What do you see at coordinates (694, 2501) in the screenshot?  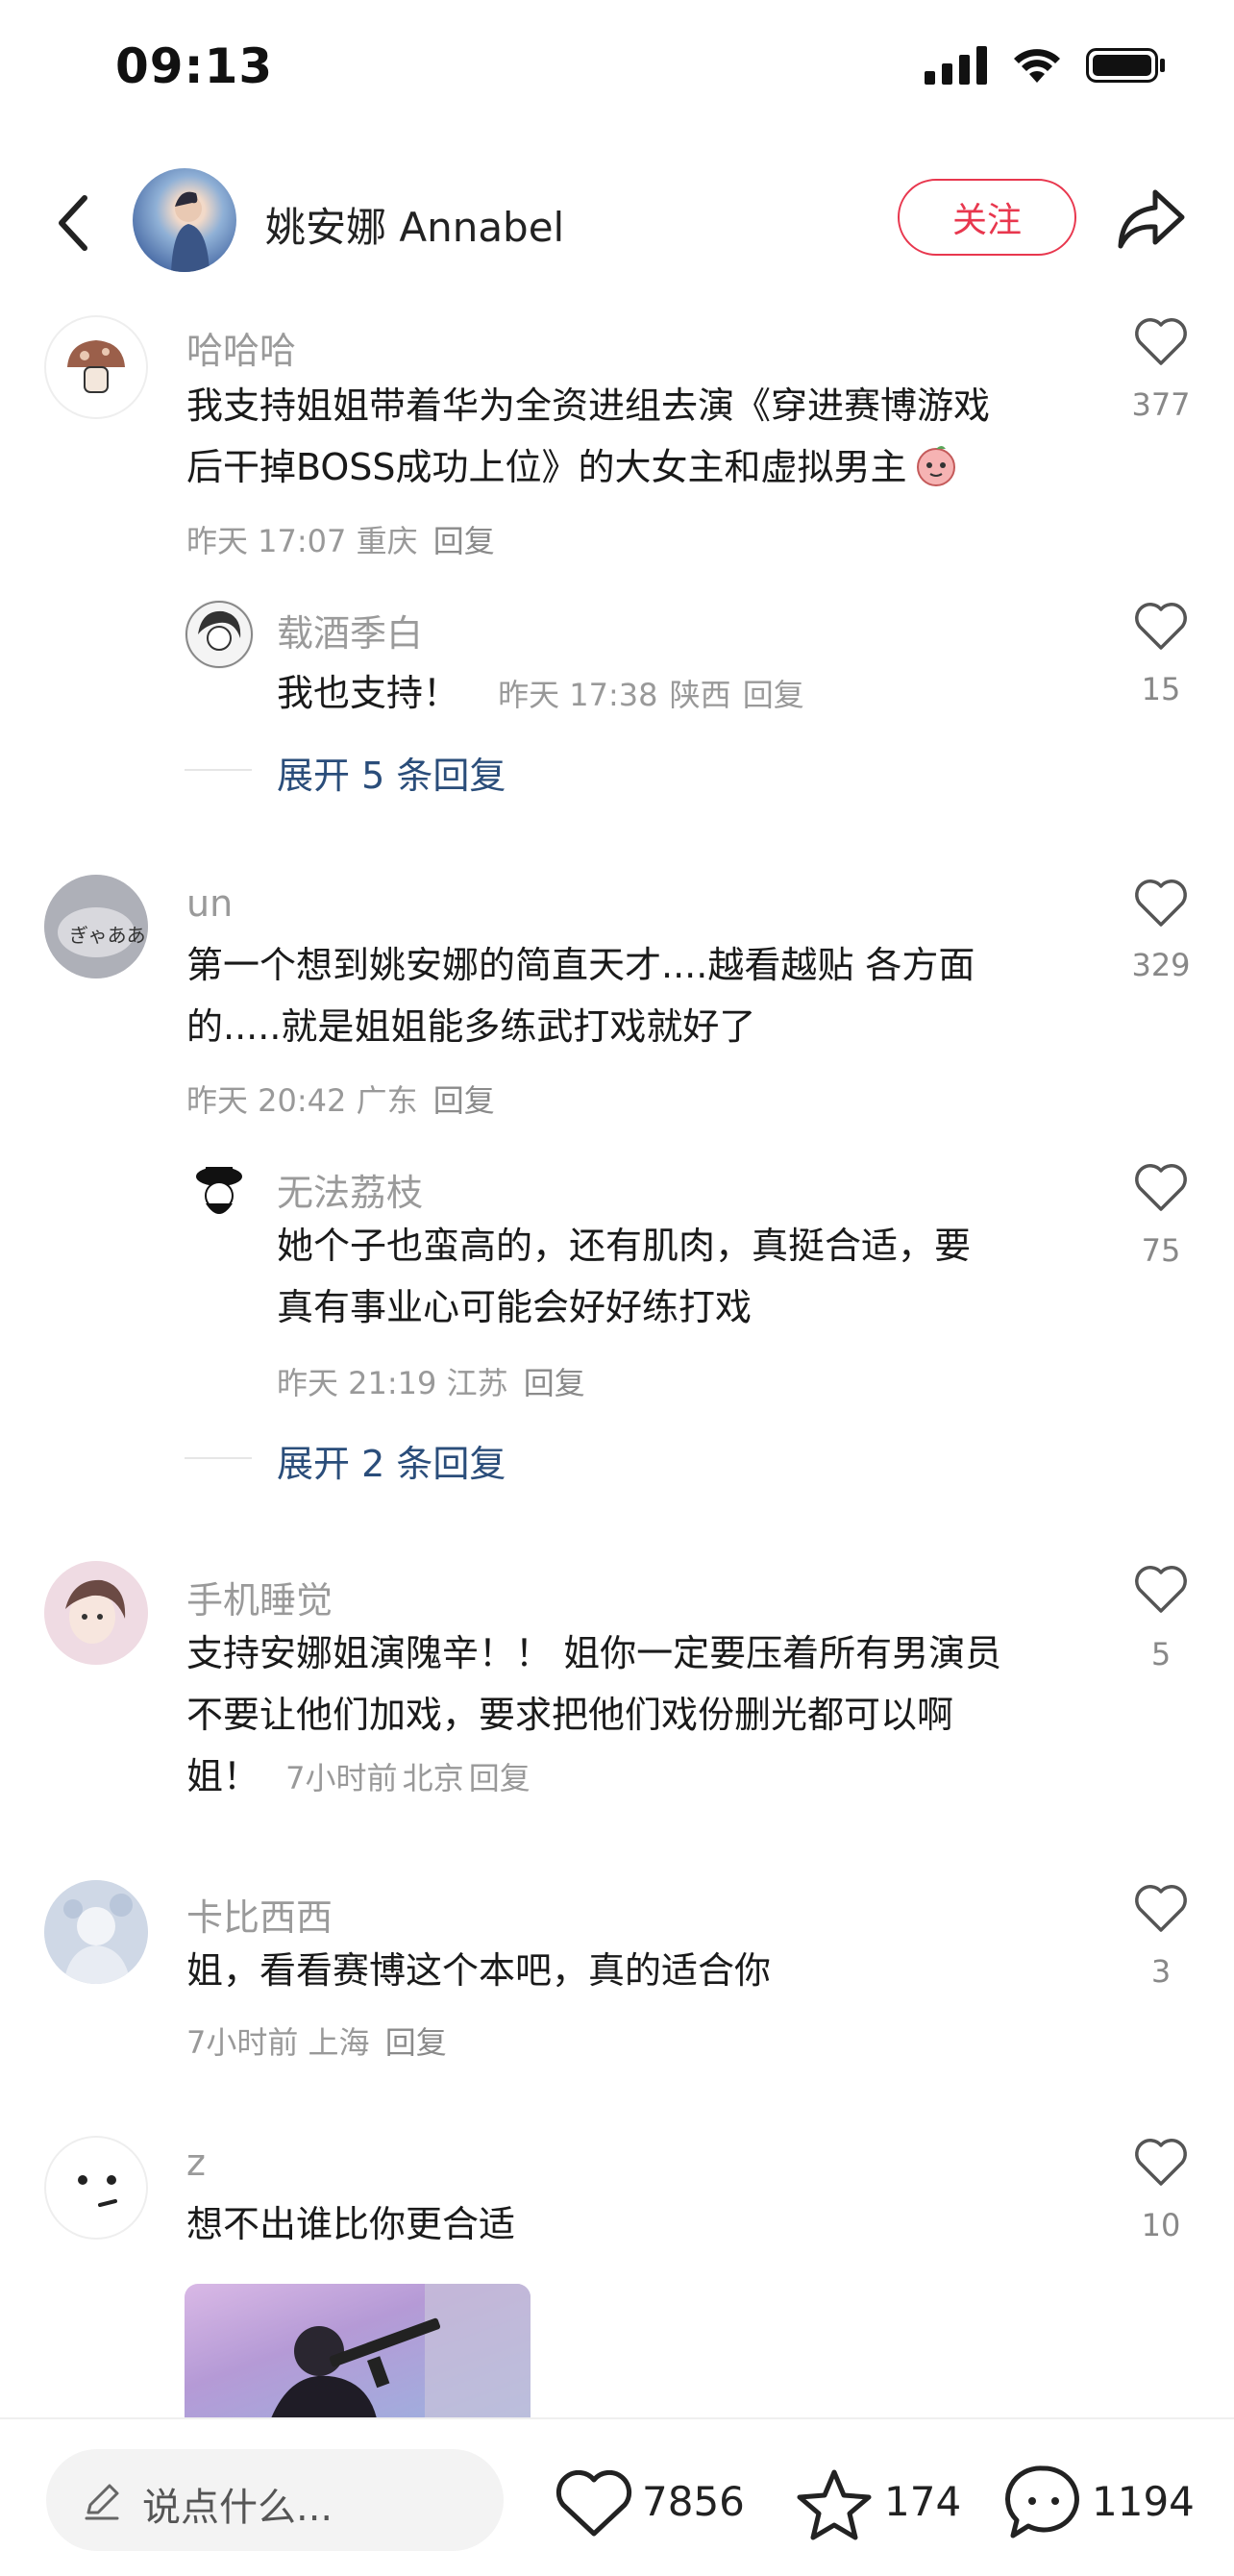 I see `like-total: 7856` at bounding box center [694, 2501].